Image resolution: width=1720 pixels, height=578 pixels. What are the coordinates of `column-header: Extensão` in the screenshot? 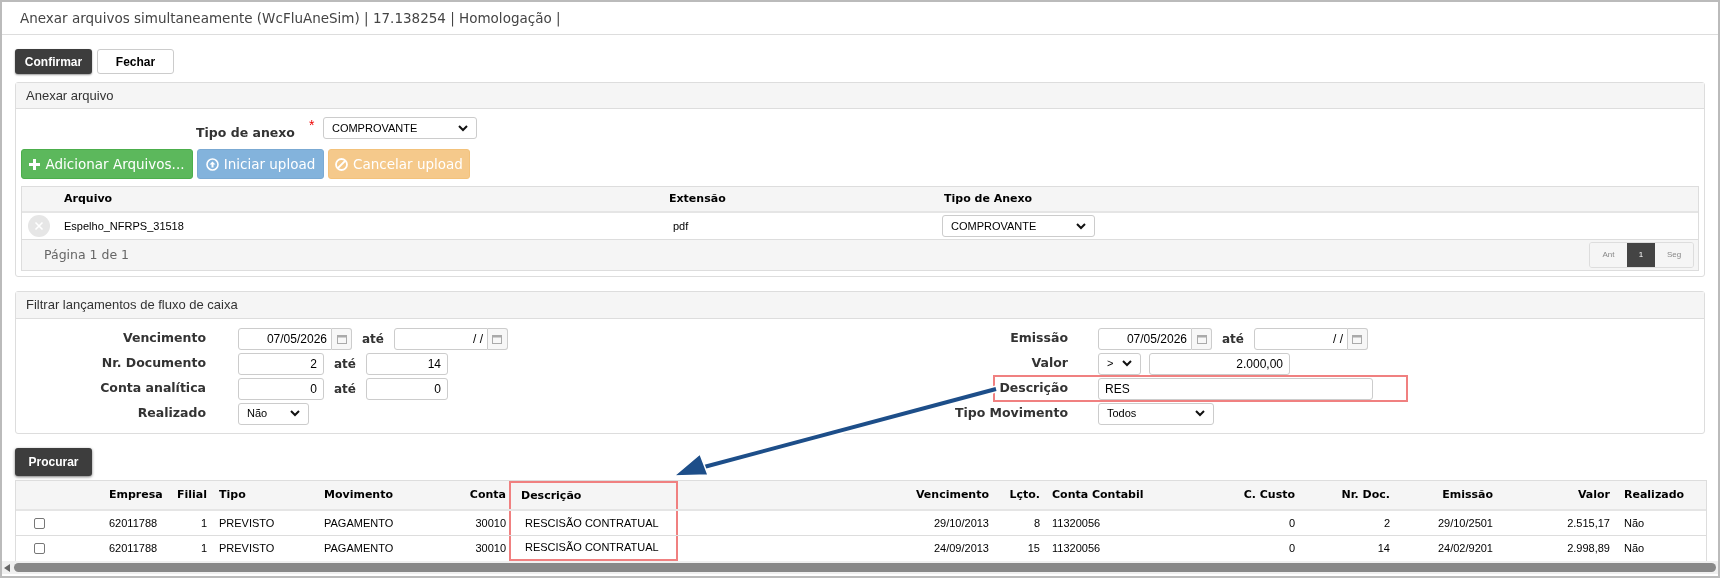 It's located at (697, 198).